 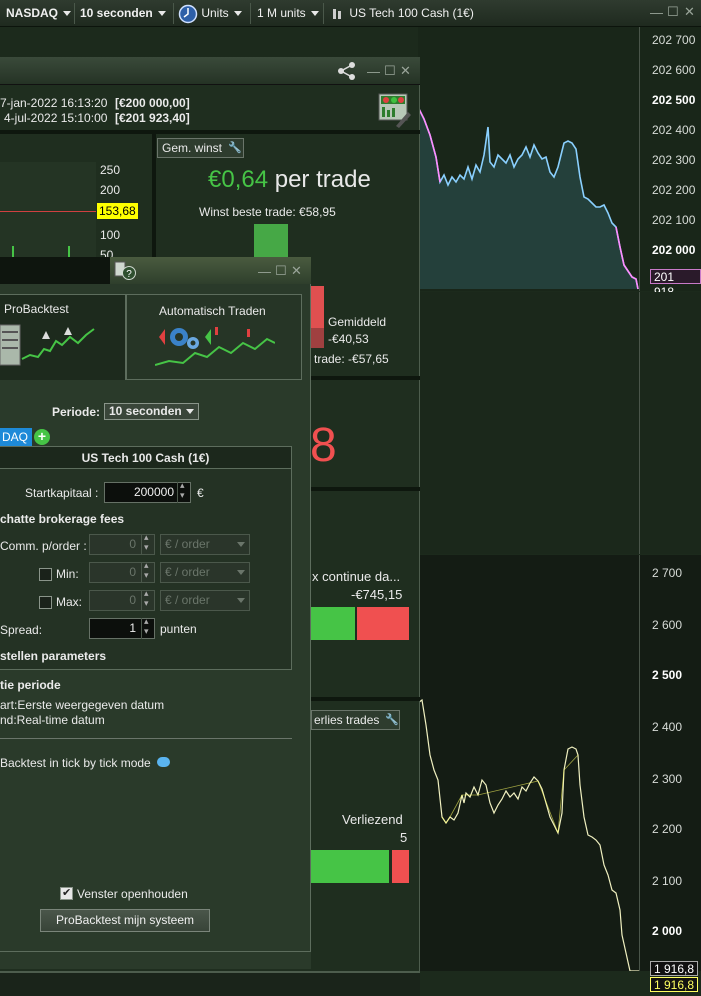 What do you see at coordinates (147, 543) in the screenshot?
I see `commission-stepper` at bounding box center [147, 543].